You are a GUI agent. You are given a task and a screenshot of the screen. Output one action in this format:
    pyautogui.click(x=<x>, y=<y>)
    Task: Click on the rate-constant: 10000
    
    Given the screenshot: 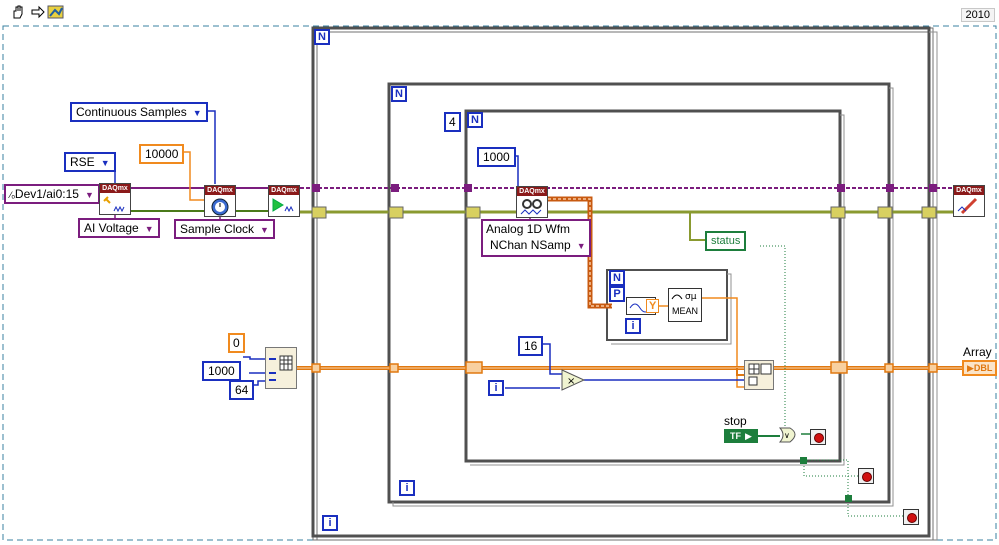 What is the action you would take?
    pyautogui.click(x=162, y=154)
    